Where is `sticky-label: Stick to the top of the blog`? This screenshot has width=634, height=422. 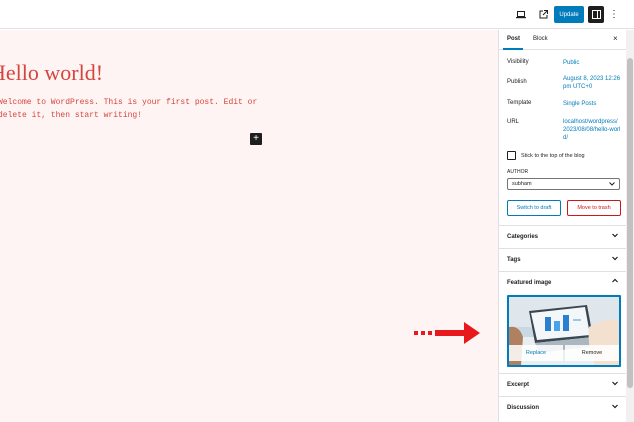 sticky-label: Stick to the top of the blog is located at coordinates (553, 156).